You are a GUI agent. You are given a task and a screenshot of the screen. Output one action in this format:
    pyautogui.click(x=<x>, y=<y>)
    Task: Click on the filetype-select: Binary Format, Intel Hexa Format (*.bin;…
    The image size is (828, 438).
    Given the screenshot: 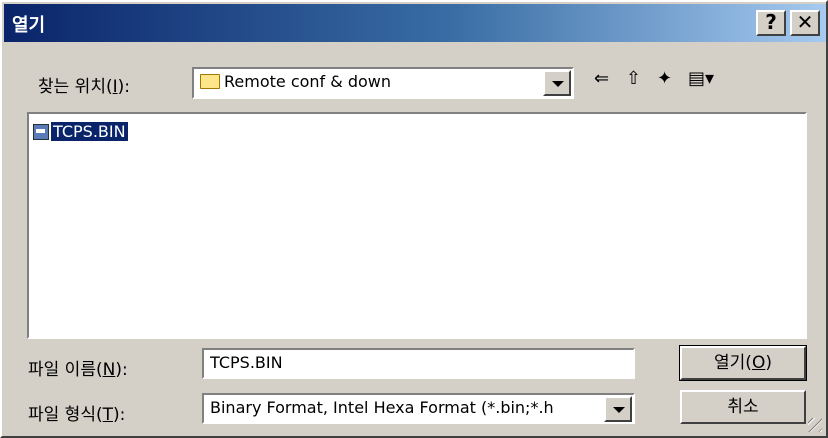 What is the action you would take?
    pyautogui.click(x=418, y=408)
    